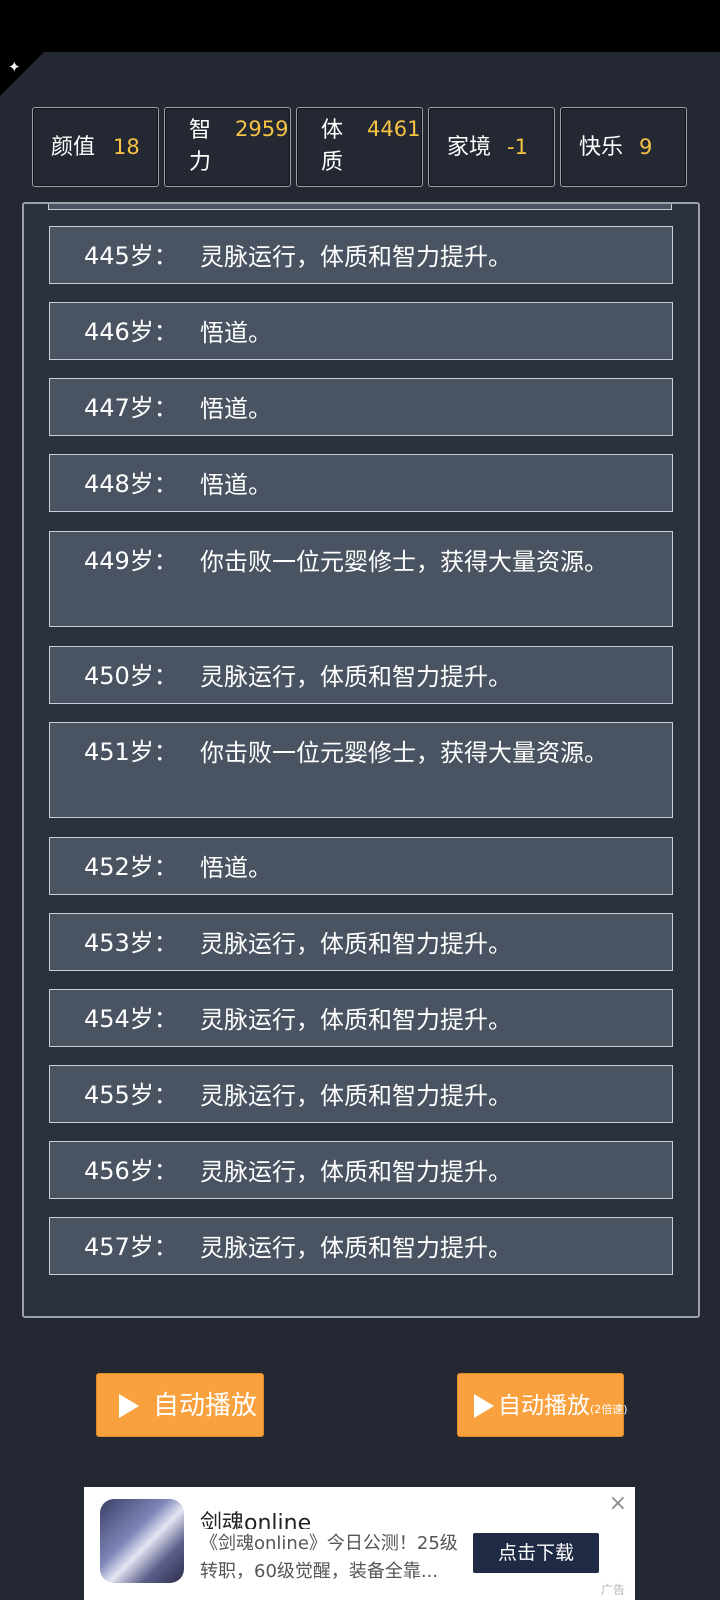 The image size is (720, 1600). Describe the element at coordinates (14, 67) in the screenshot. I see `pin-icon: ✦` at that location.